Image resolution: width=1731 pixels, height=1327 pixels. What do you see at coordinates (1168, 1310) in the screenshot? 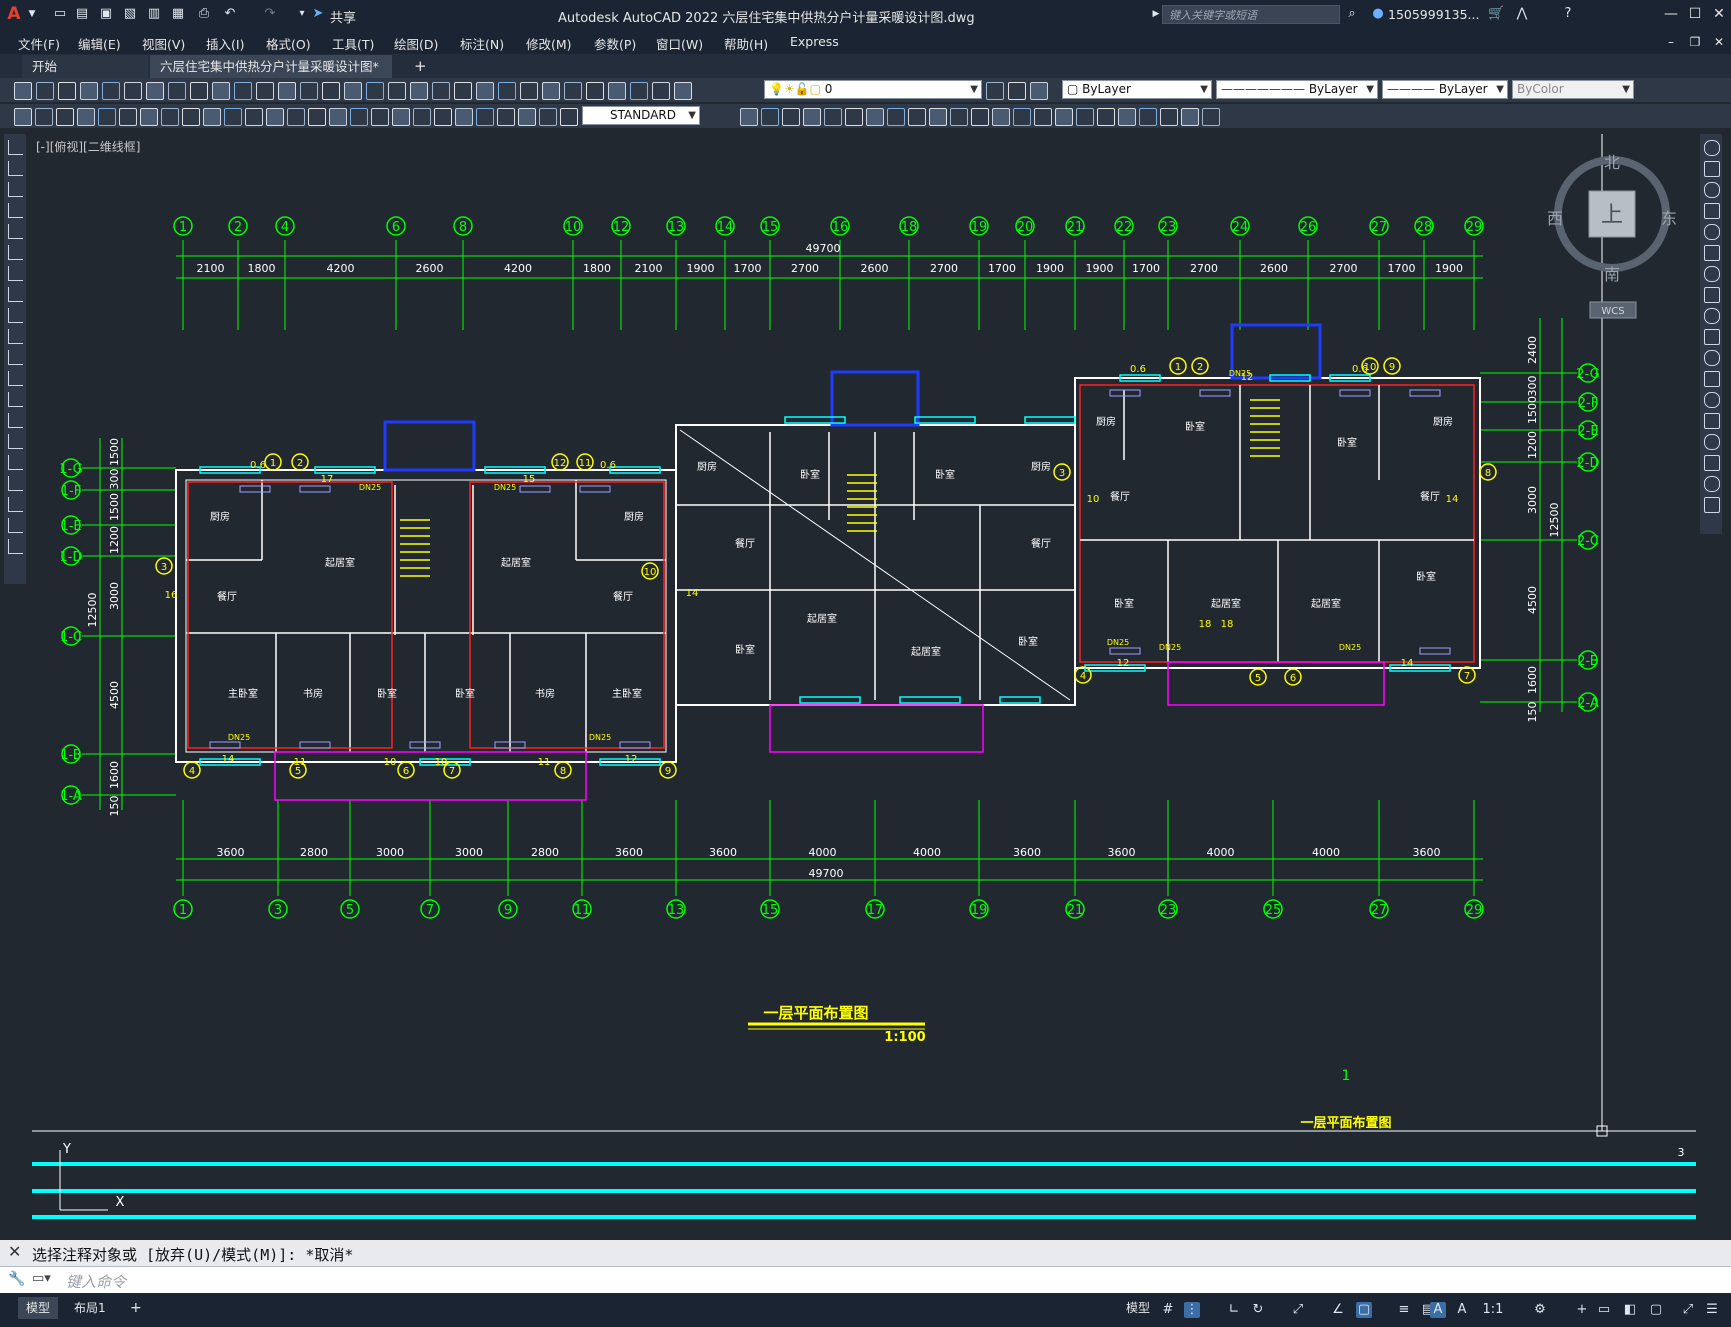
I see `grid-icon: #` at bounding box center [1168, 1310].